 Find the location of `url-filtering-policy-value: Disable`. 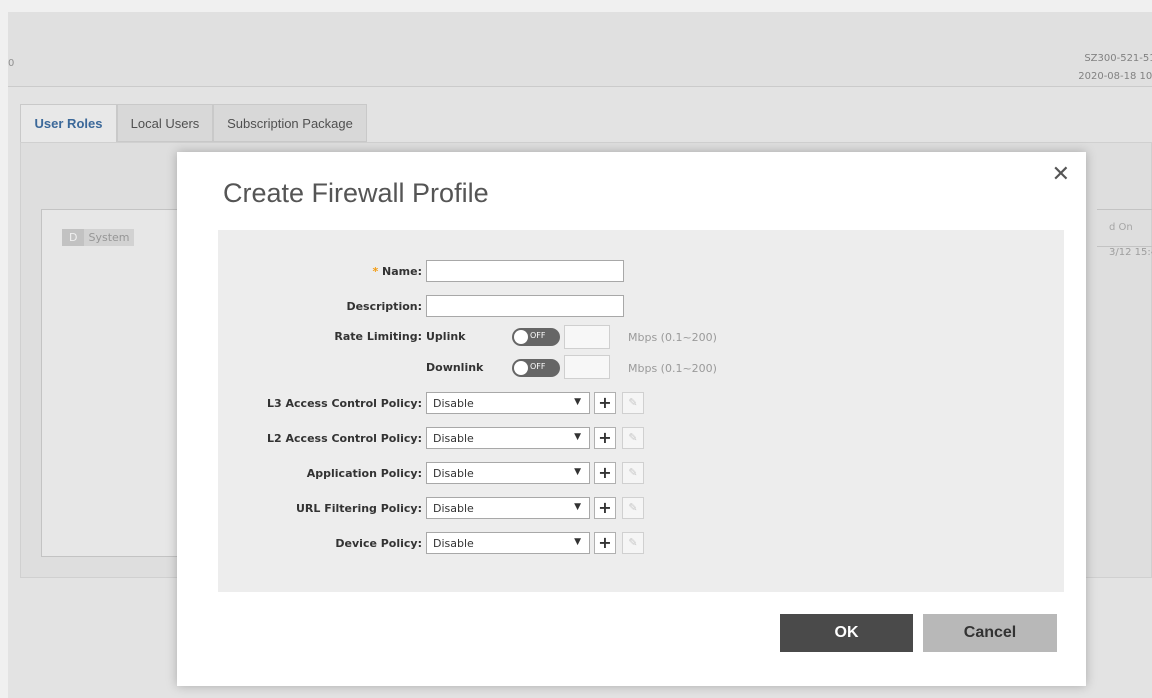

url-filtering-policy-value: Disable is located at coordinates (453, 508).